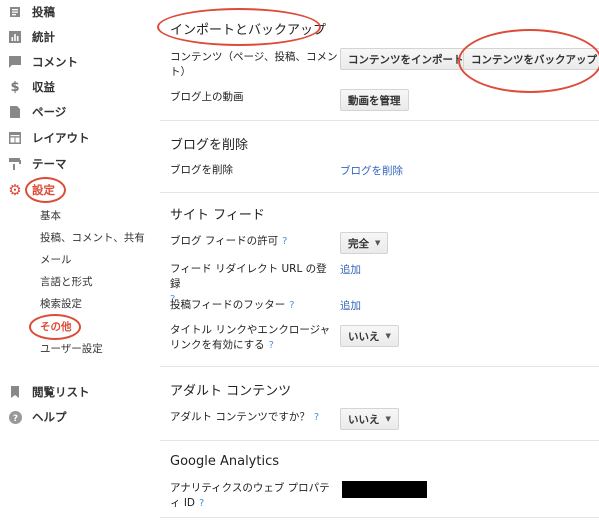  I want to click on sidebar-item-pages: ページ, so click(37, 112).